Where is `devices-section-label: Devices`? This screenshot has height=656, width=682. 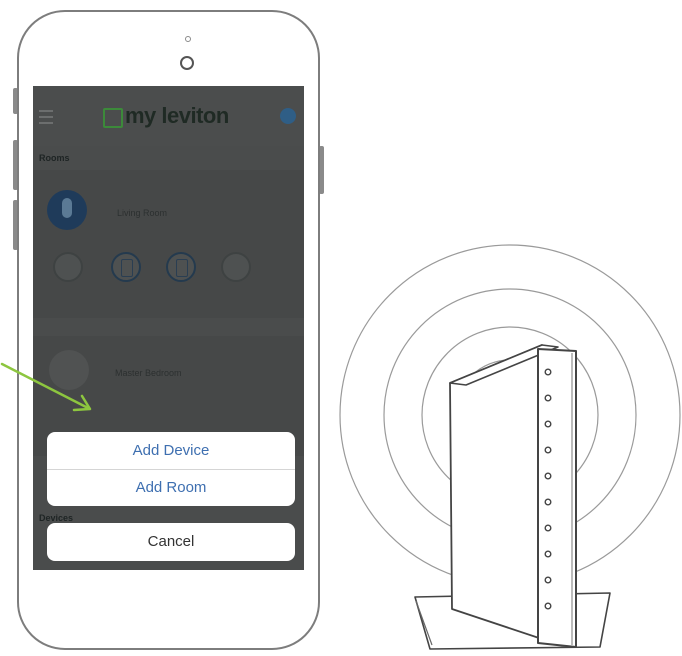
devices-section-label: Devices is located at coordinates (56, 518).